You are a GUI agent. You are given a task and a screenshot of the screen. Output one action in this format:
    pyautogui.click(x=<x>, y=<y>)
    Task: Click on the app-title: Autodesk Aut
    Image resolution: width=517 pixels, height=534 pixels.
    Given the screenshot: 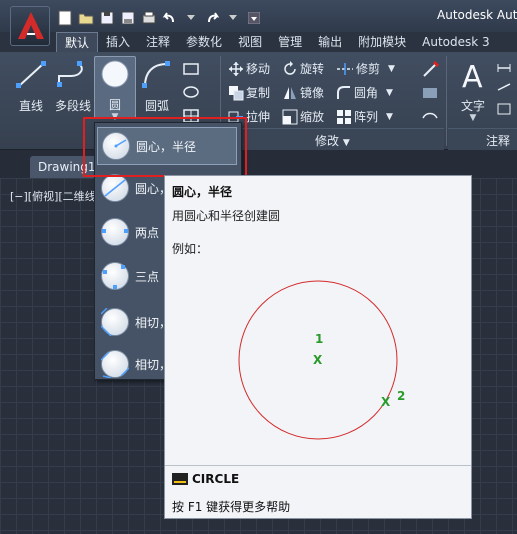 What is the action you would take?
    pyautogui.click(x=477, y=15)
    